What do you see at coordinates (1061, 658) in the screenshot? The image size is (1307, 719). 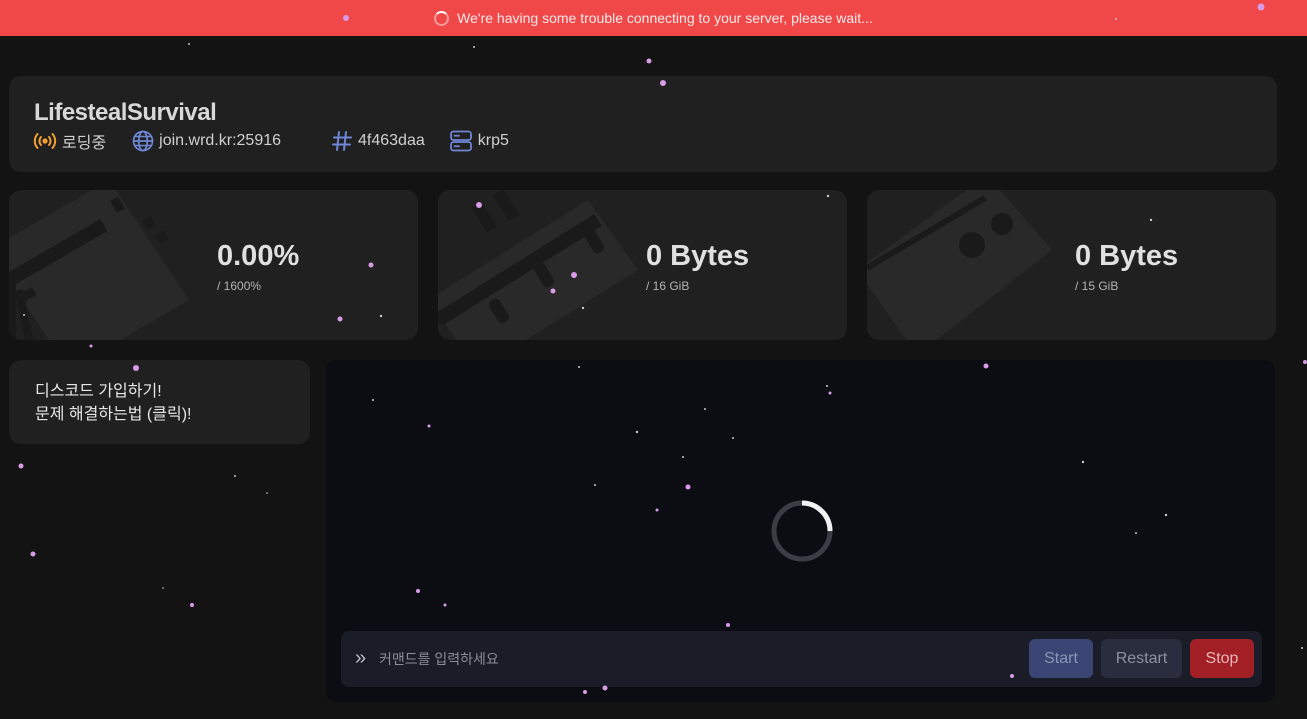 I see `start-button: Start` at bounding box center [1061, 658].